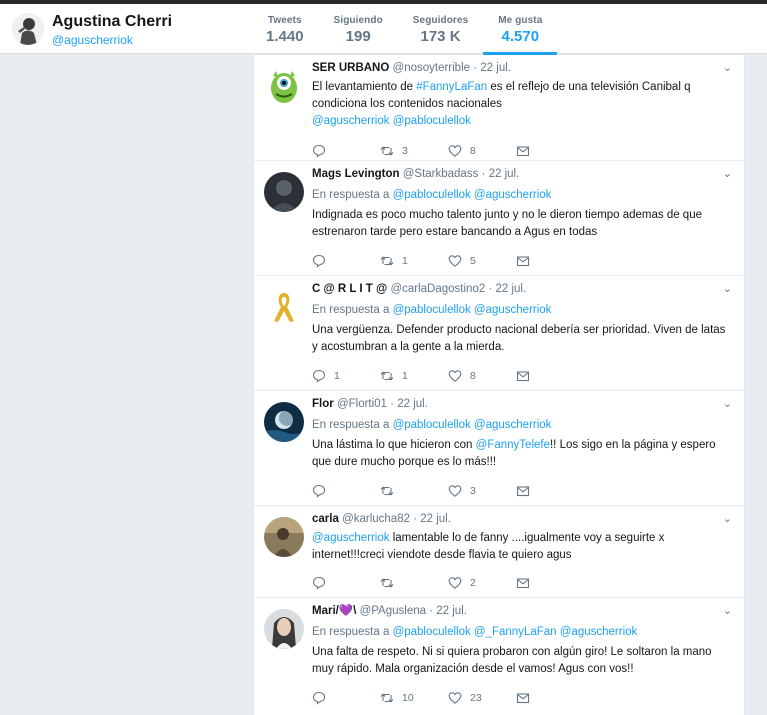  Describe the element at coordinates (28, 29) in the screenshot. I see `profile-avatar` at that location.